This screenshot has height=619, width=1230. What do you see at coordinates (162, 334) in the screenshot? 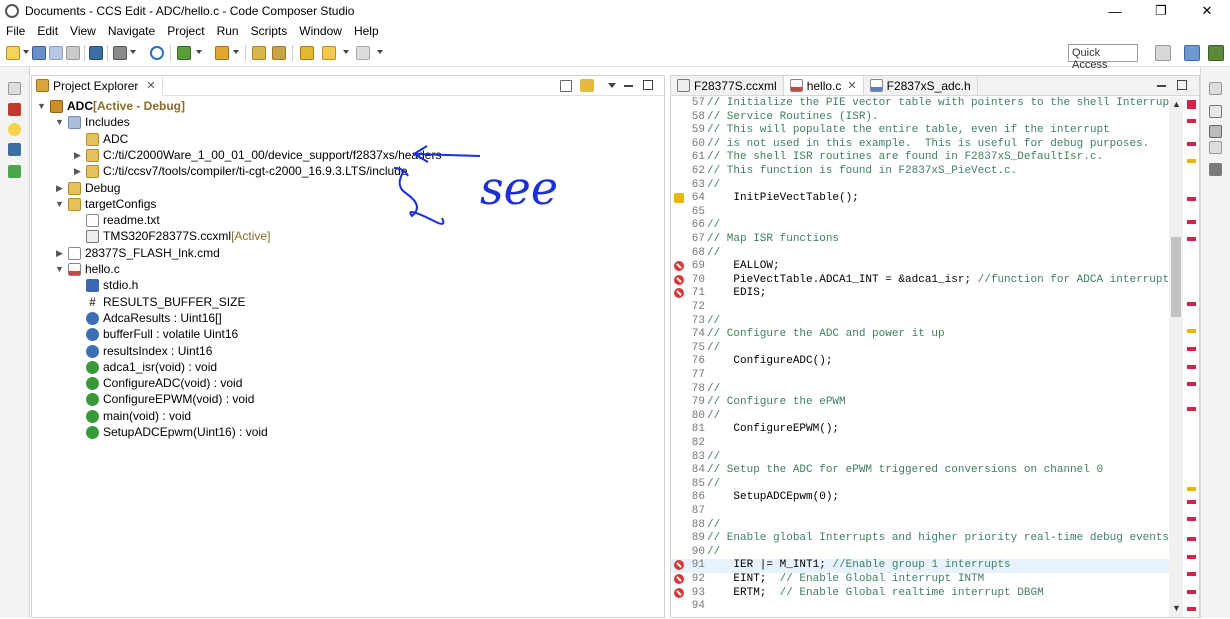
I see `tree-item-bufferfull: bufferFull : volatile Uint16` at bounding box center [162, 334].